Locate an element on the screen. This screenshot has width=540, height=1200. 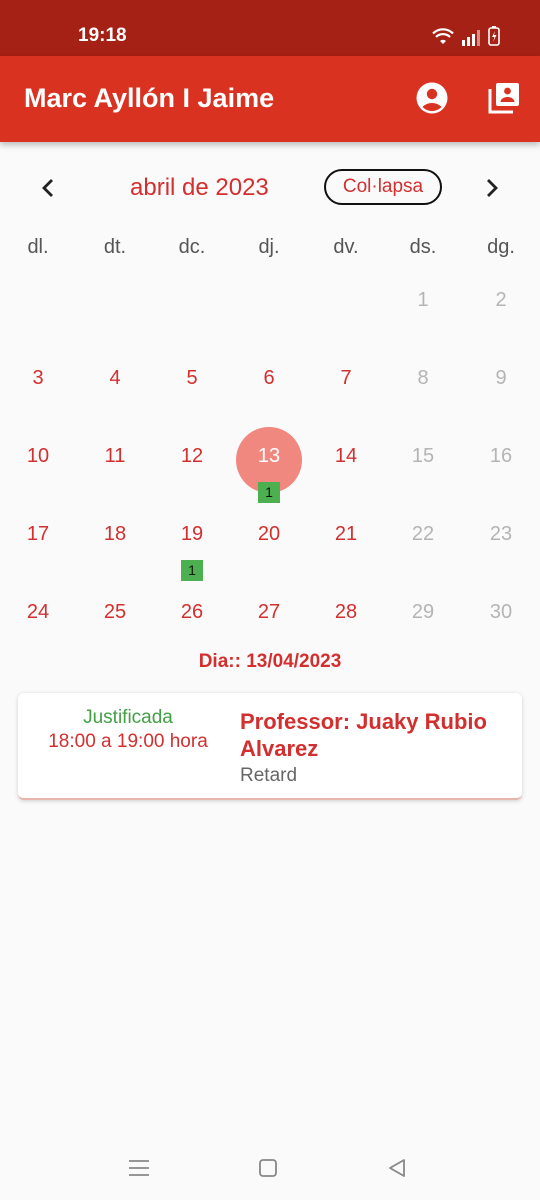
day-number: 25 is located at coordinates (115, 612).